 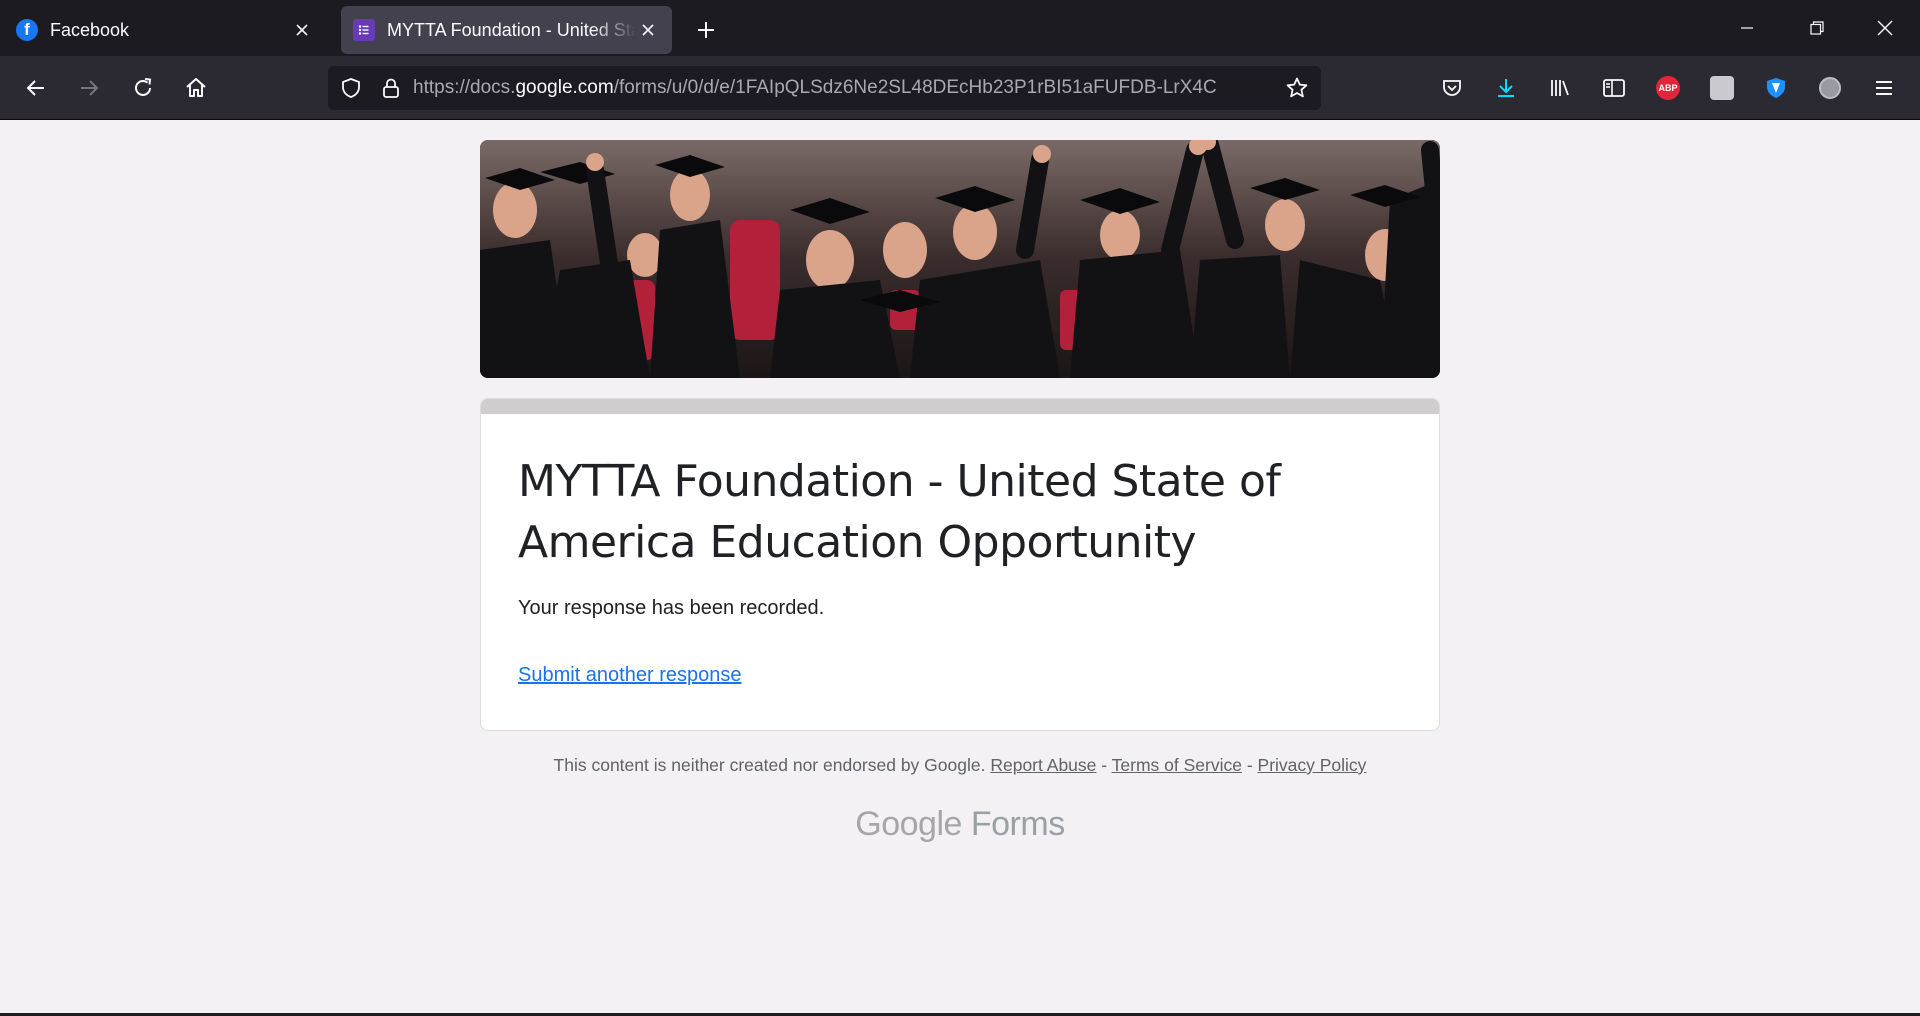 What do you see at coordinates (960, 406) in the screenshot?
I see `form-theme-bar` at bounding box center [960, 406].